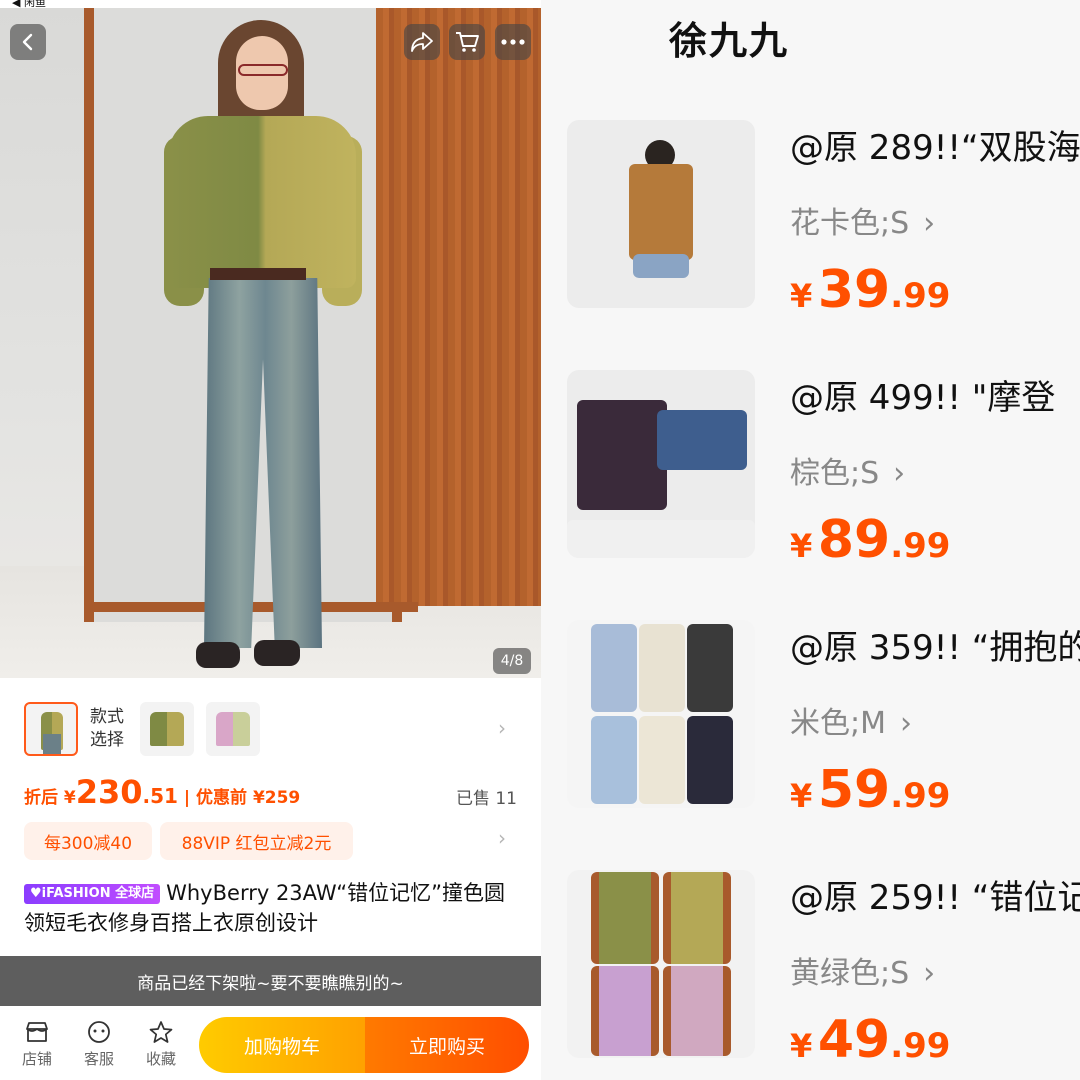 The height and width of the screenshot is (1080, 1080). Describe the element at coordinates (88, 841) in the screenshot. I see `promo-tag: 每300减40` at that location.